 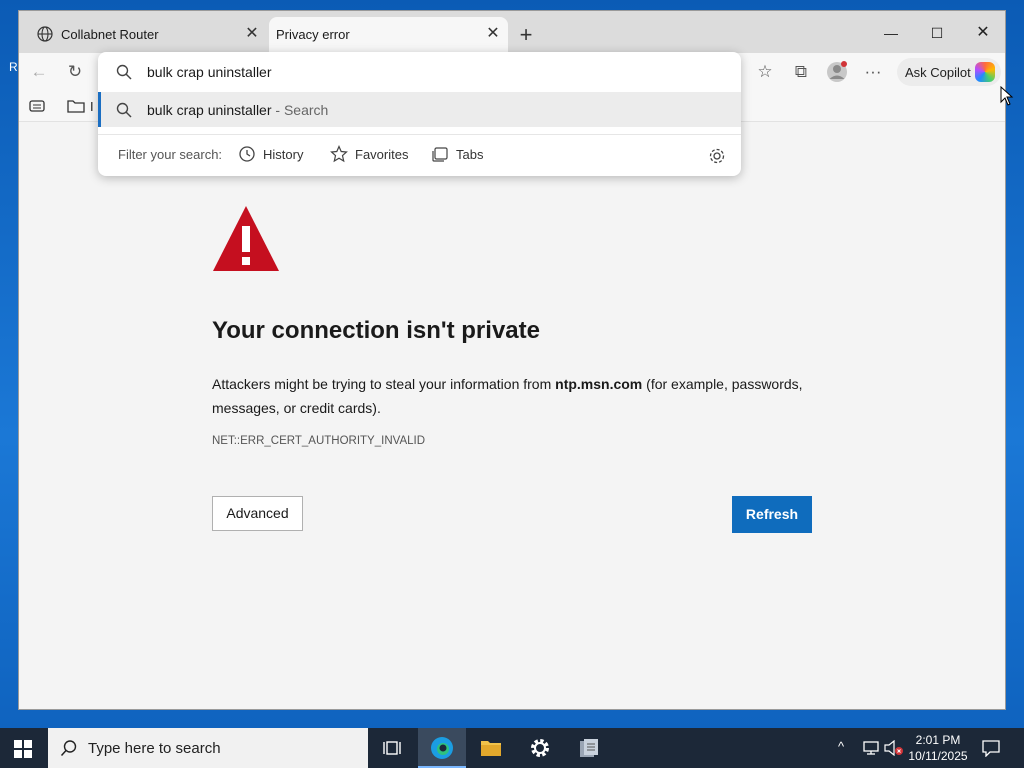 What do you see at coordinates (440, 154) in the screenshot?
I see `tabs-icon` at bounding box center [440, 154].